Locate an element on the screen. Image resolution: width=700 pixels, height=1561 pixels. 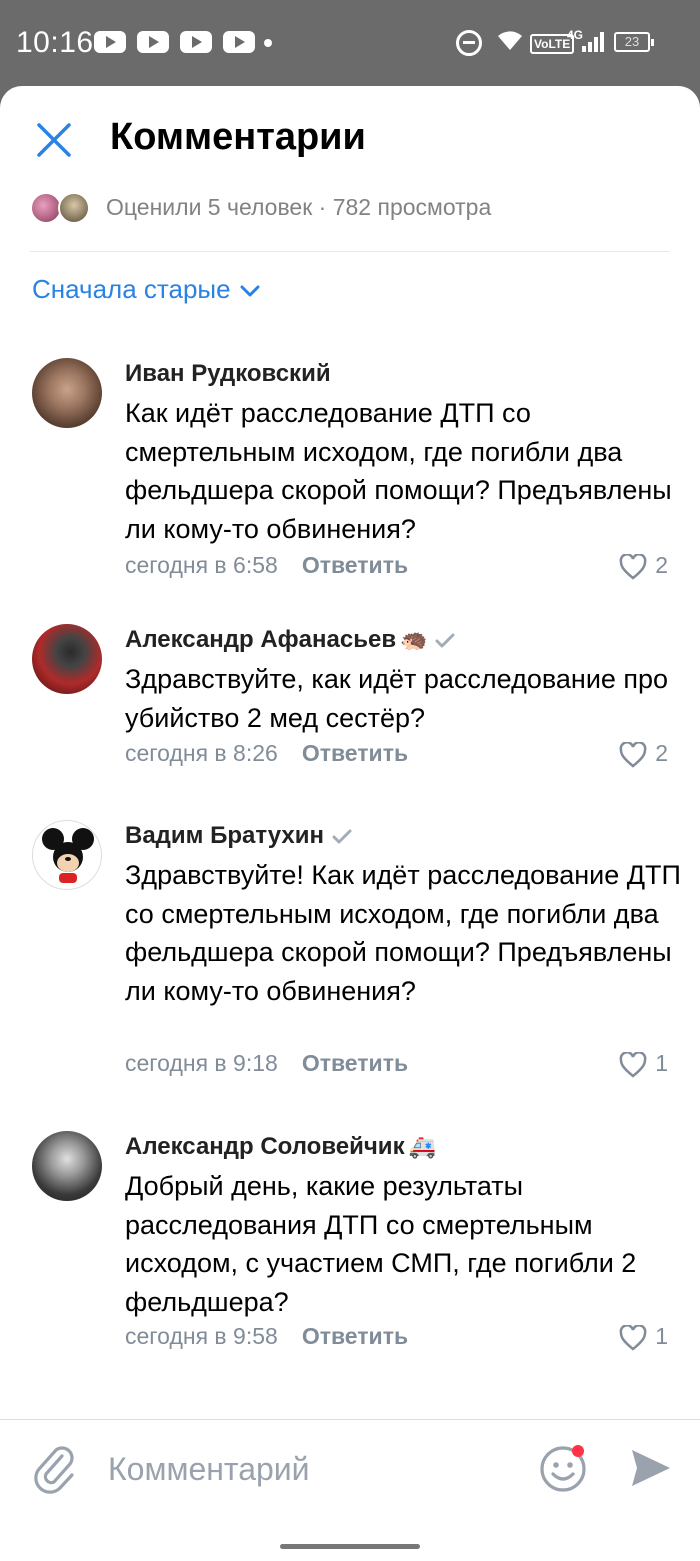
status-bar: 10:16 VoLTE 4G 23 is located at coordinates (350, 43).